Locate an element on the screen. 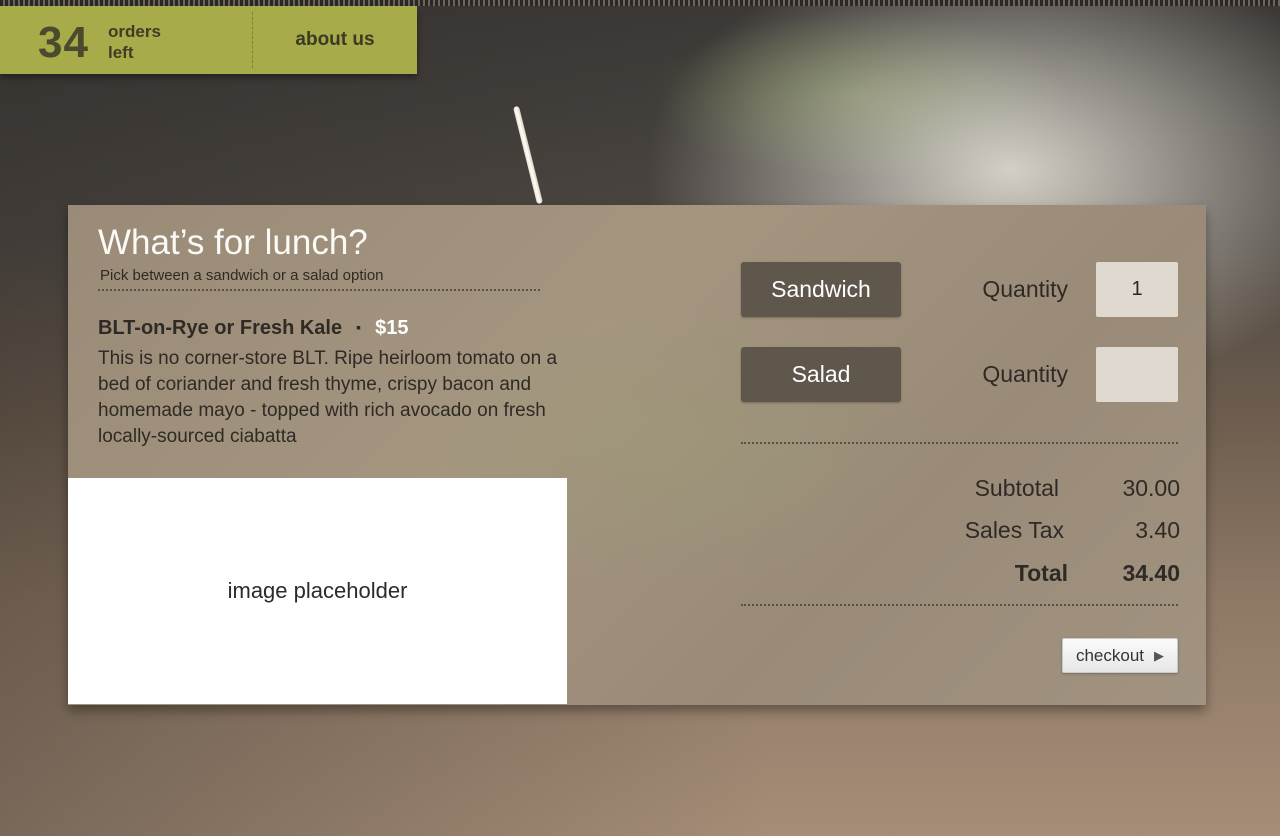 The image size is (1280, 836). item-heading: BLT-on-Rye or Fresh Kale ▪ $15 is located at coordinates (253, 328).